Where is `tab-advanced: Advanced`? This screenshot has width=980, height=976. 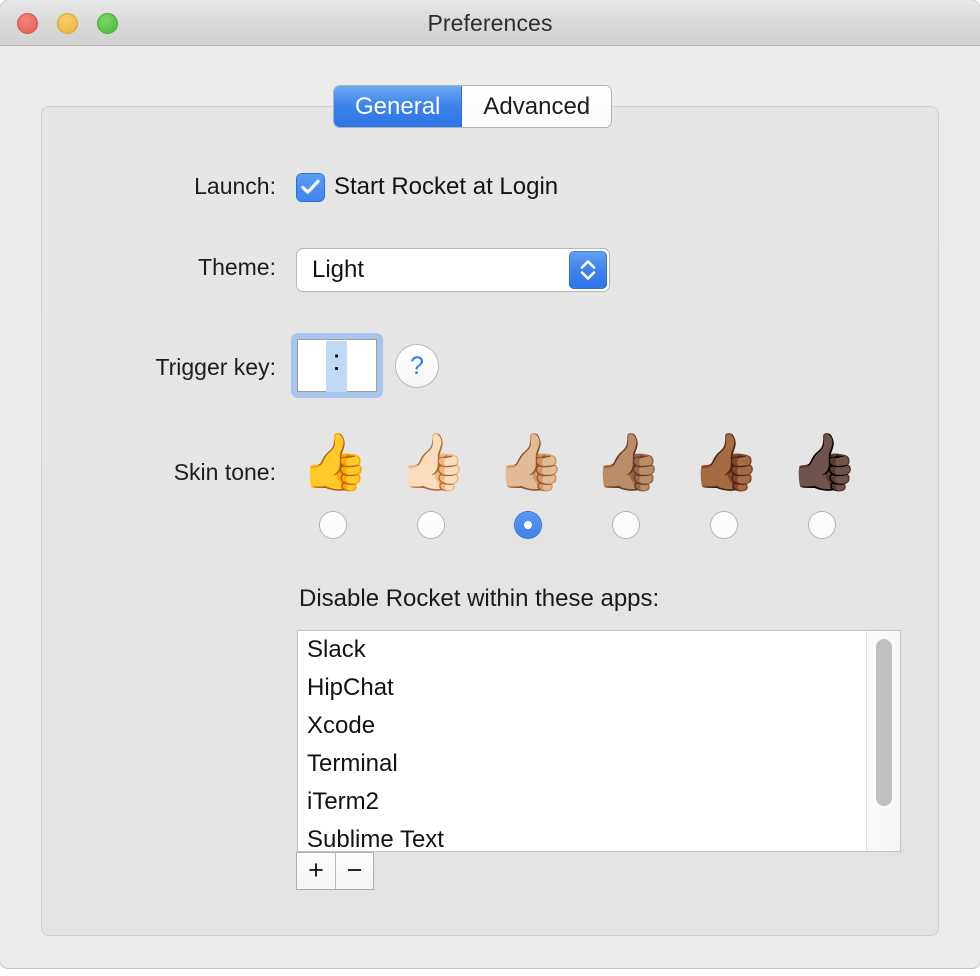
tab-advanced: Advanced is located at coordinates (537, 106).